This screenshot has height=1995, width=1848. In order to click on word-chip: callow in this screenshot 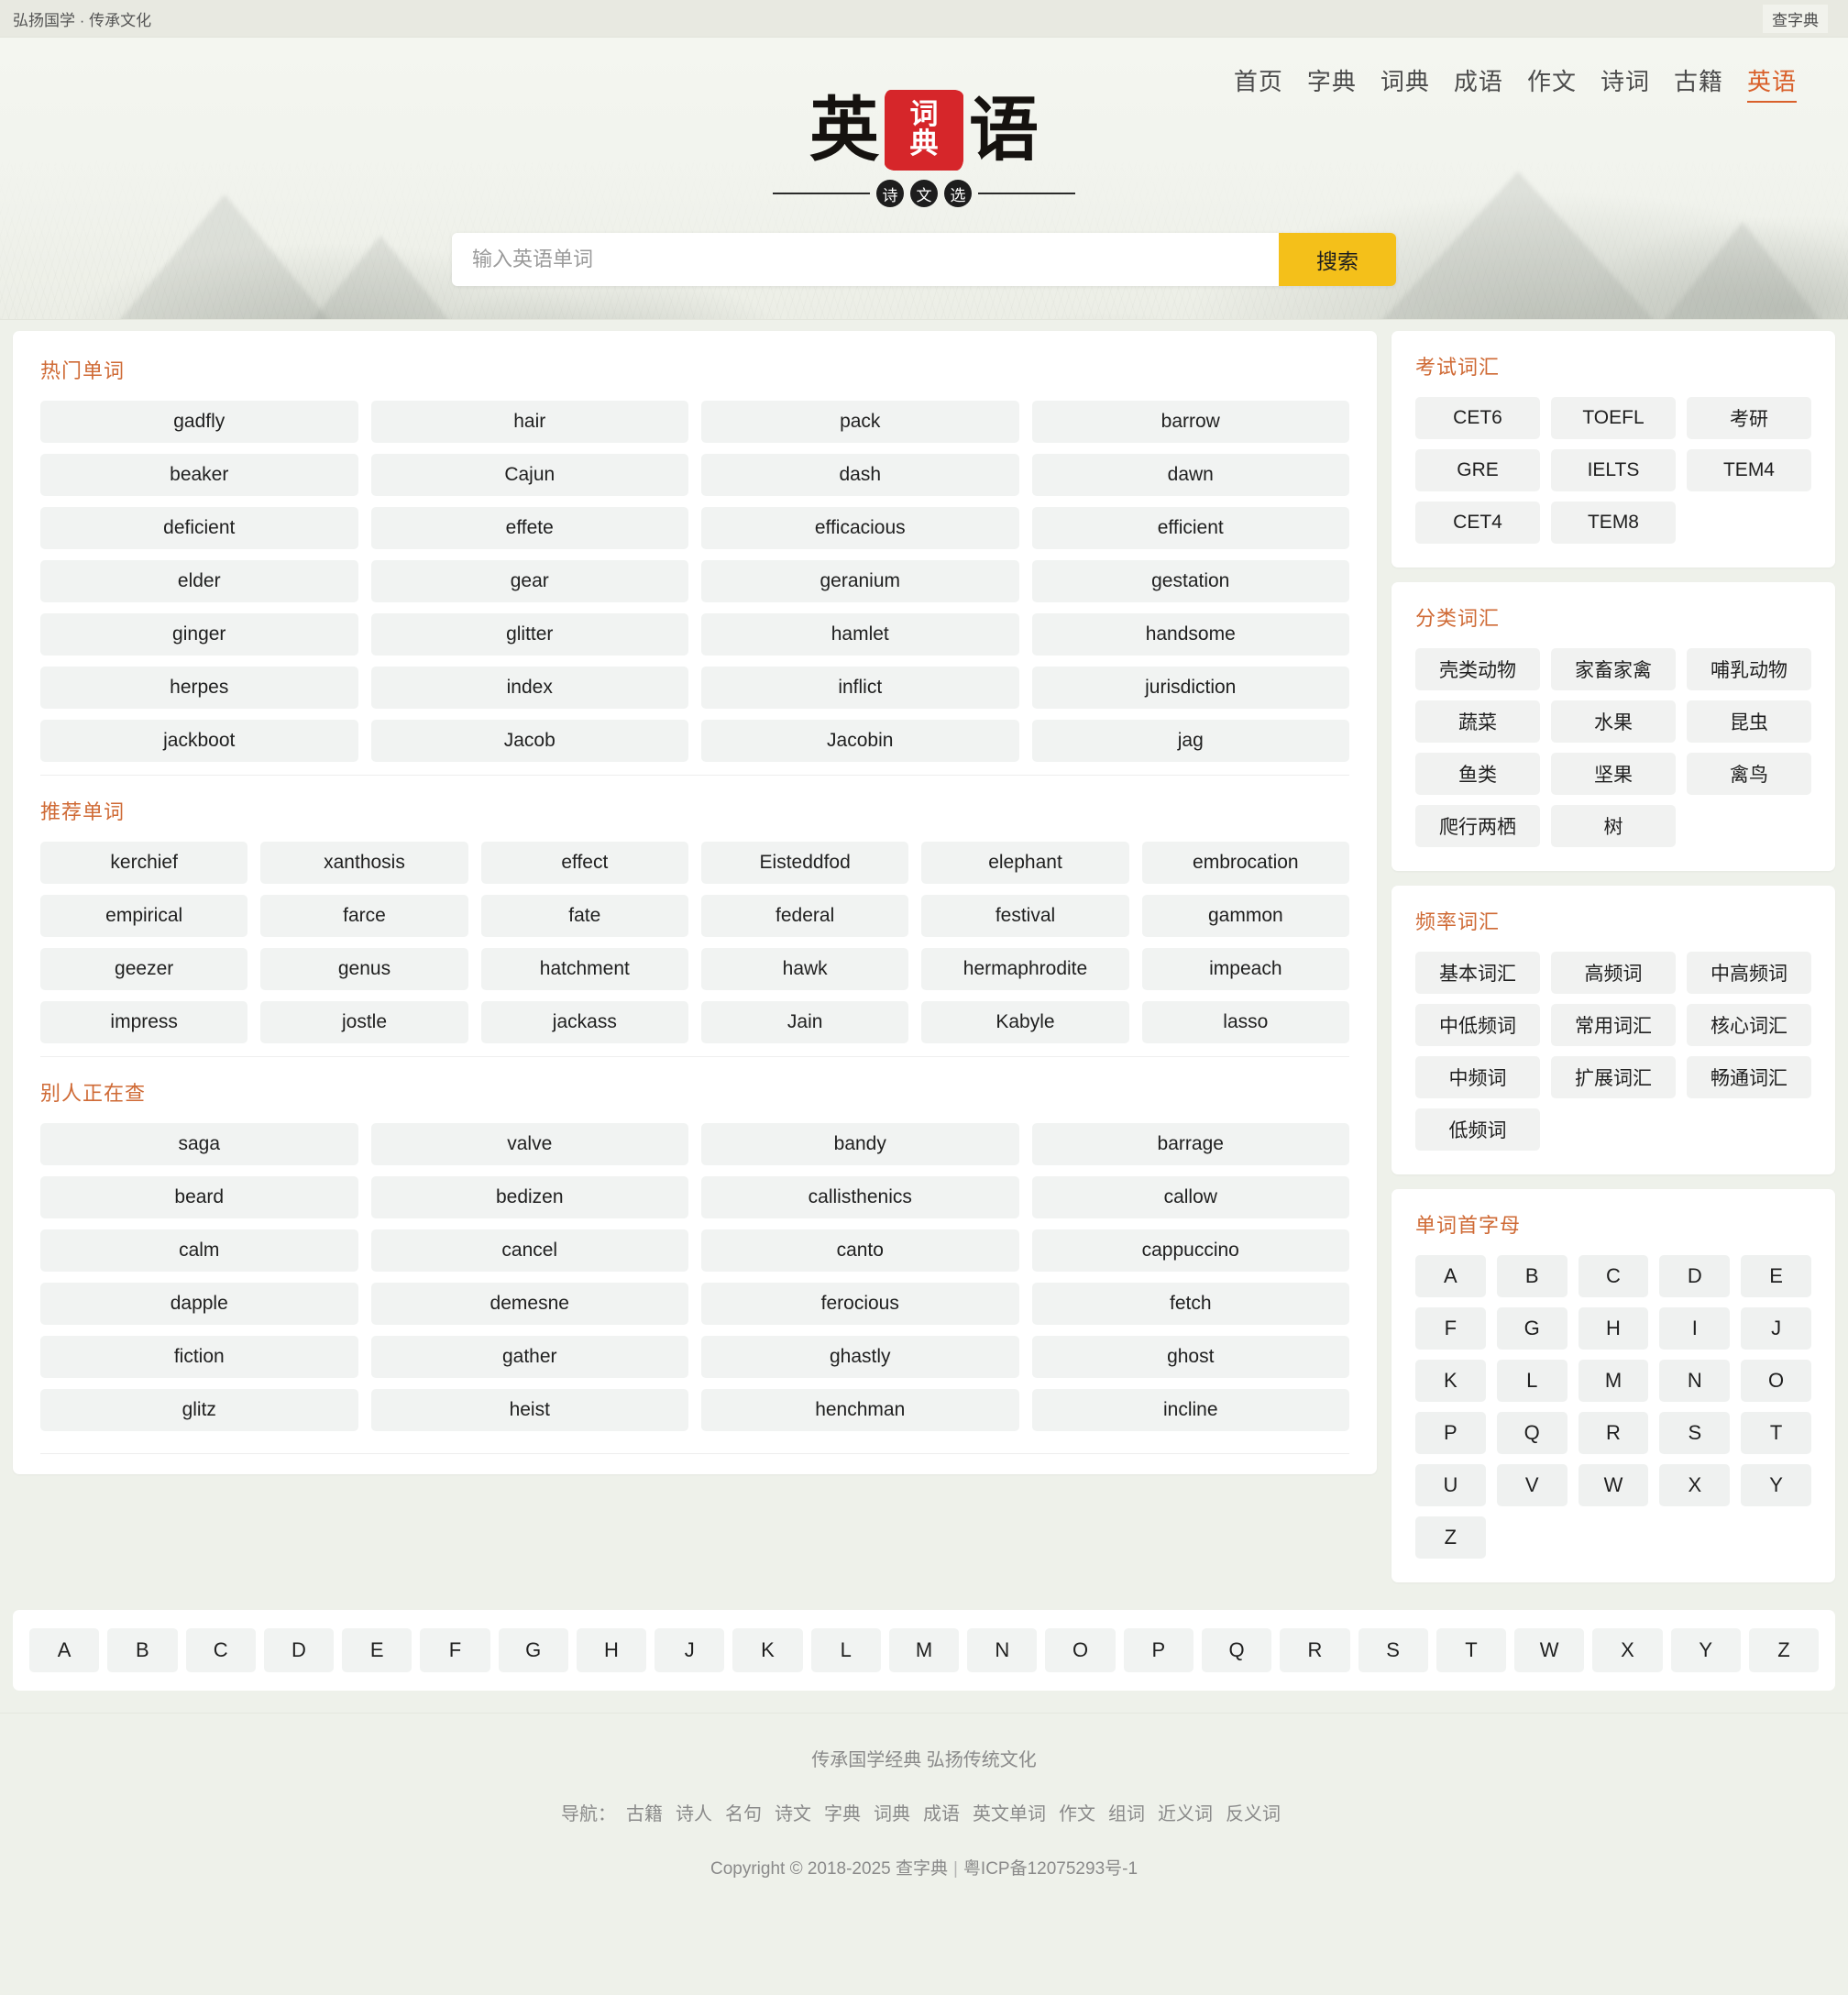, I will do `click(1190, 1197)`.